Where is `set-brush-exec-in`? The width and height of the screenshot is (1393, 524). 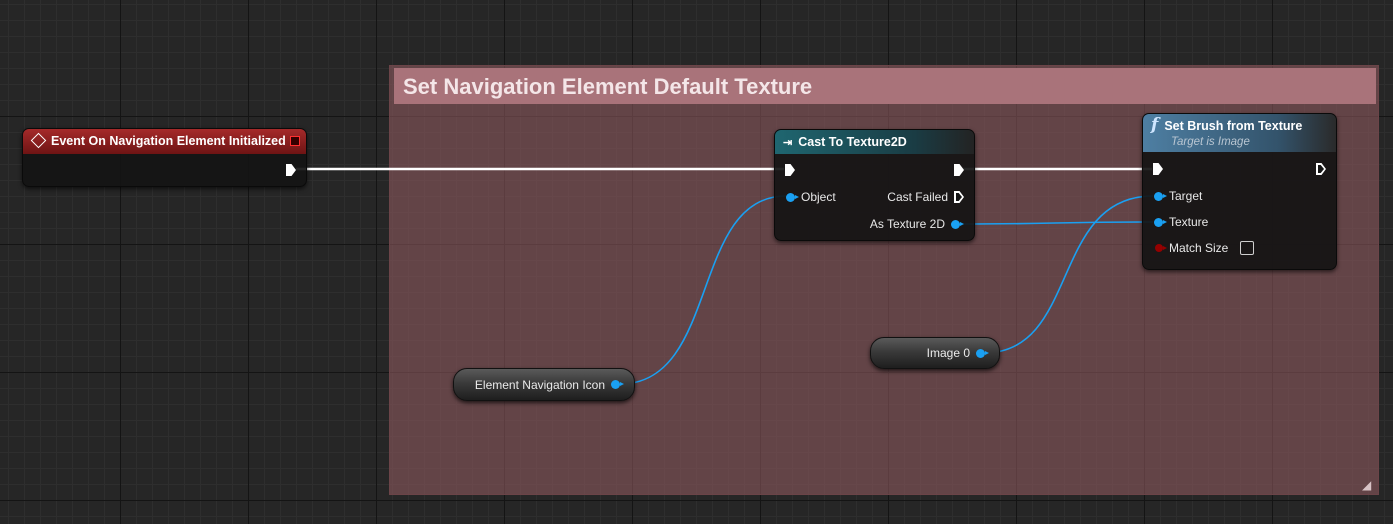
set-brush-exec-in is located at coordinates (1158, 169).